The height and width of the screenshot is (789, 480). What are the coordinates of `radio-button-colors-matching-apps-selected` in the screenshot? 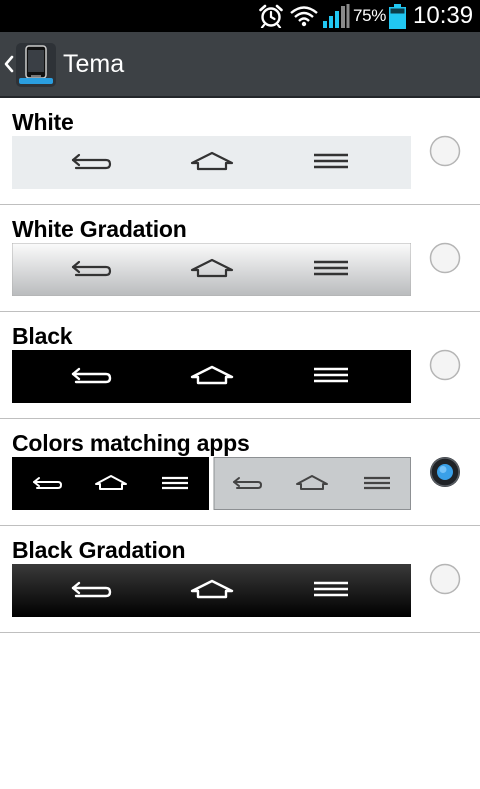 It's located at (445, 472).